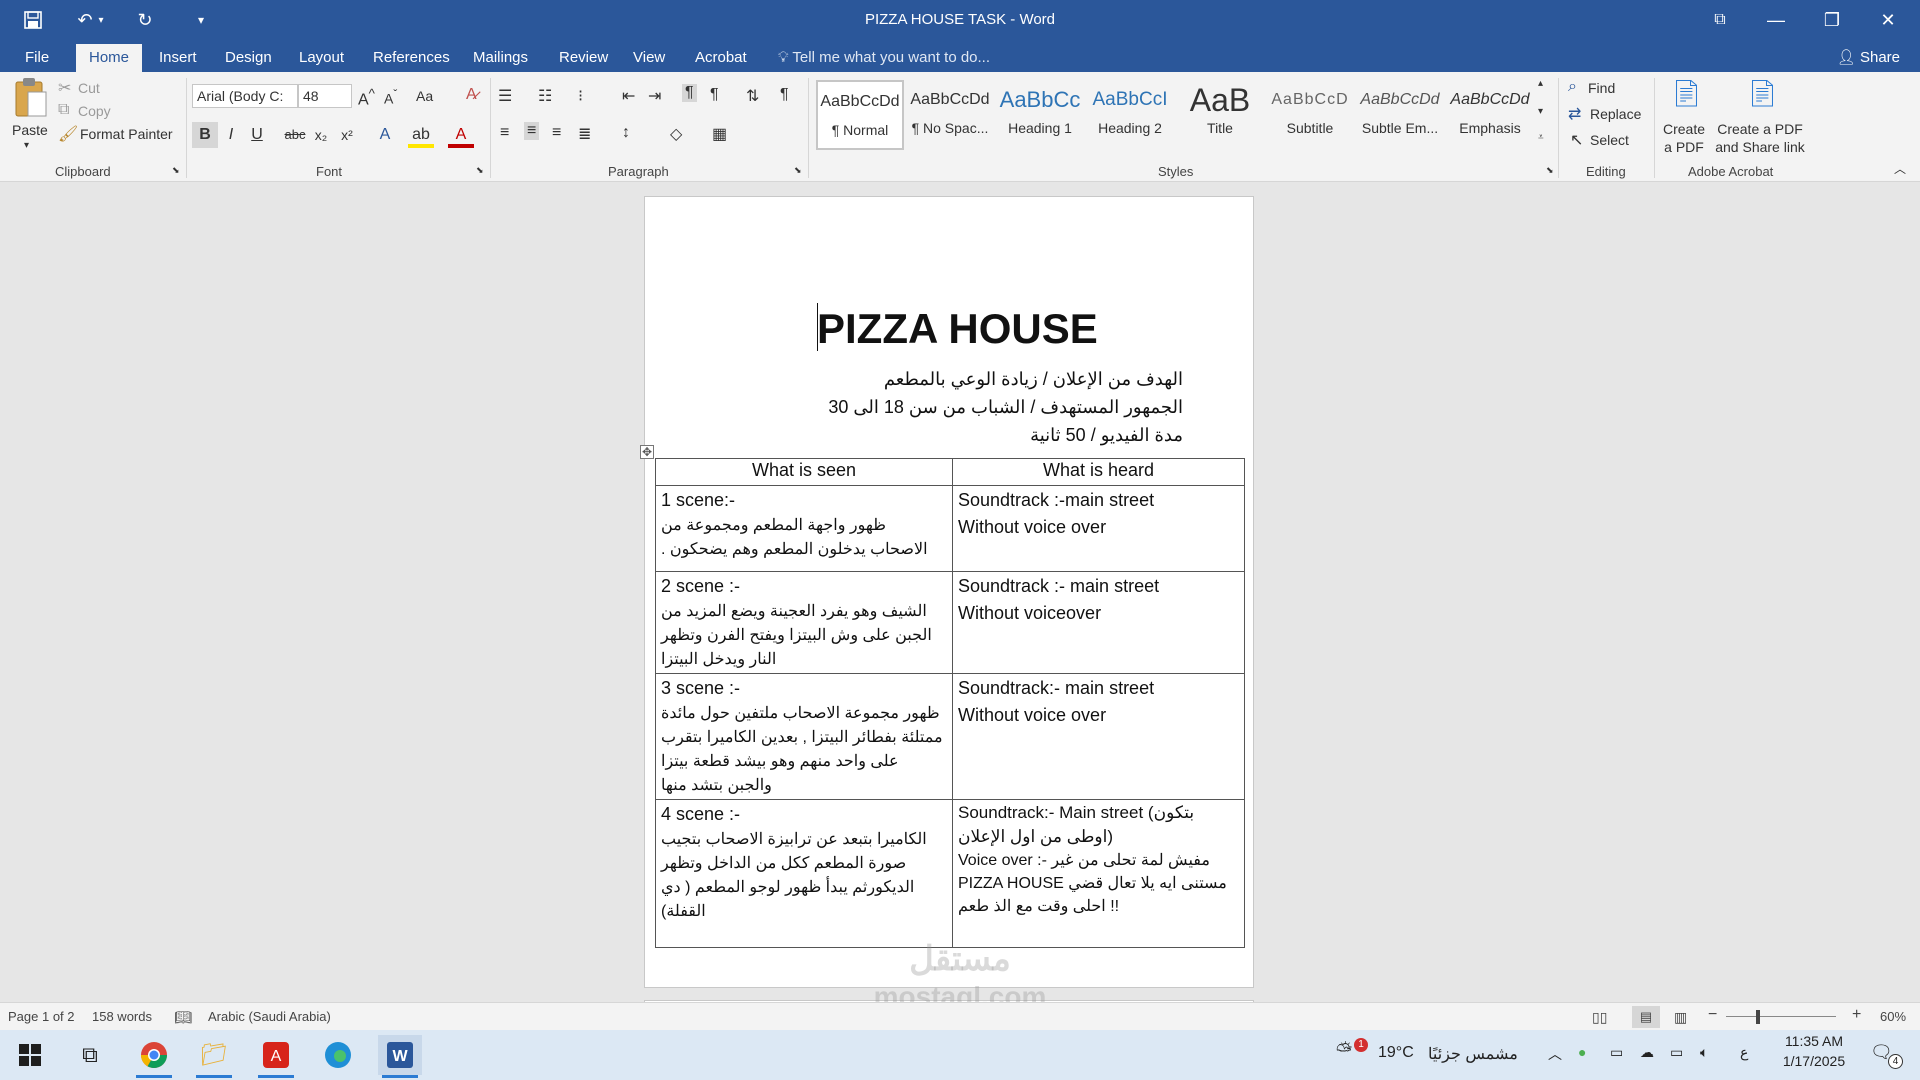 This screenshot has width=1920, height=1080. What do you see at coordinates (626, 133) in the screenshot?
I see `line-spacing-icon: ↕` at bounding box center [626, 133].